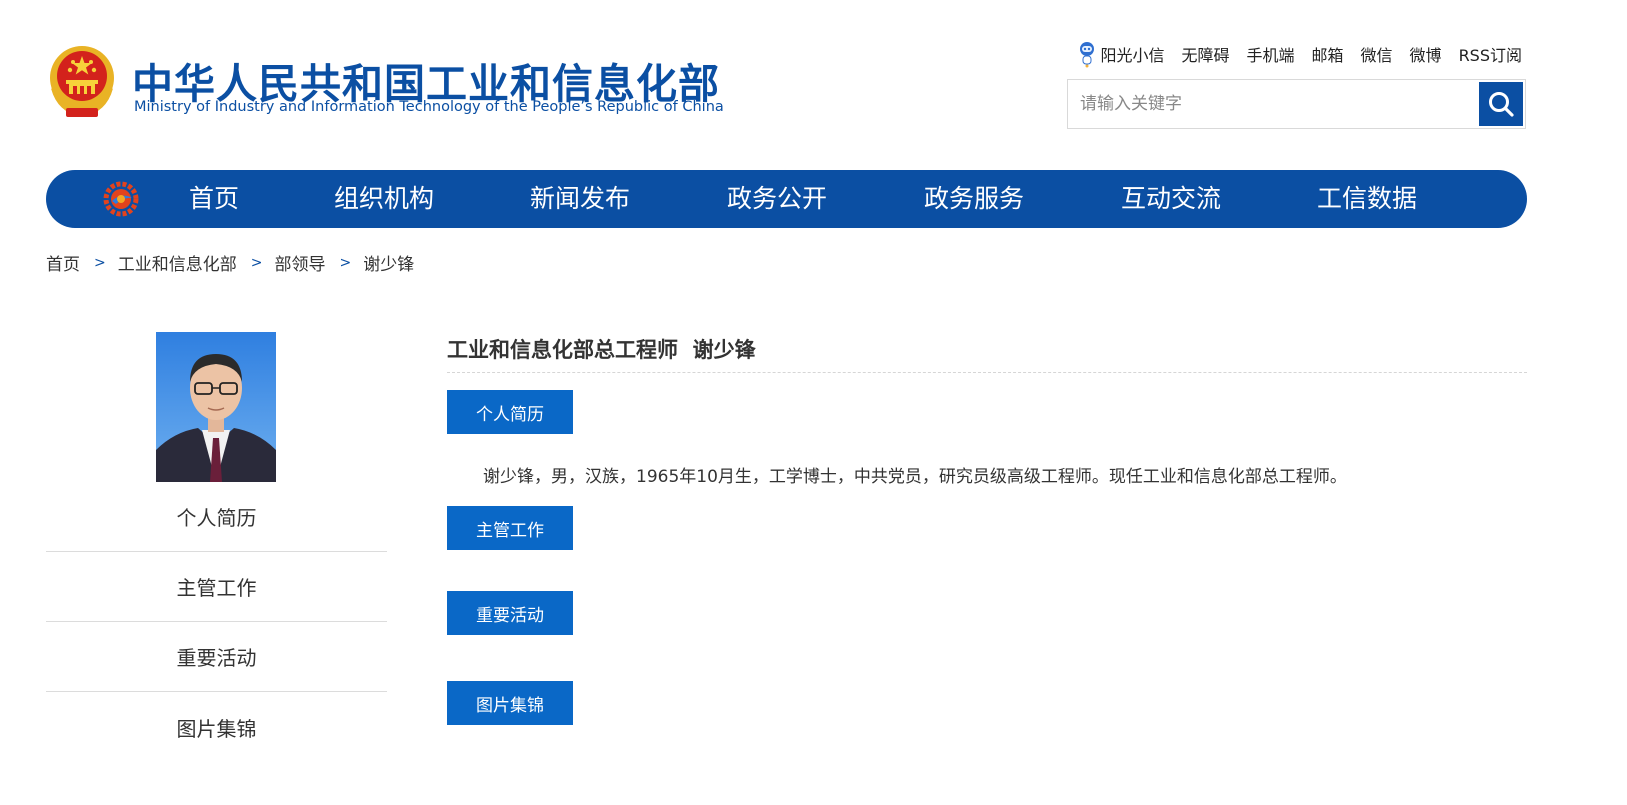  I want to click on section-button-gallery: 图片集锦, so click(510, 703).